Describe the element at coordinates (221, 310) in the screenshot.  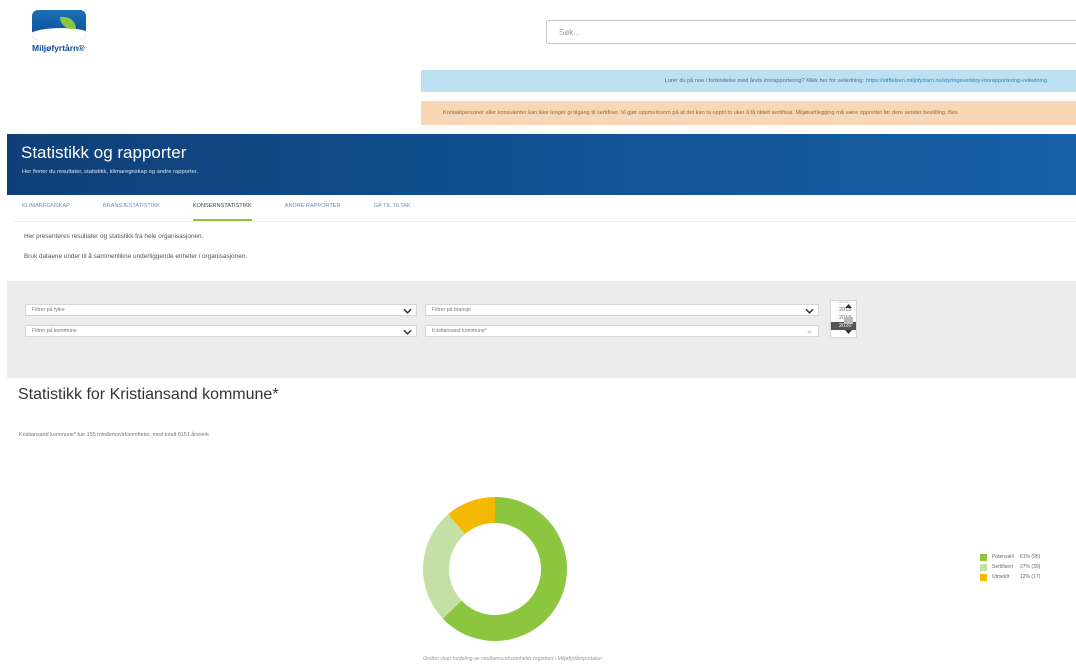
I see `fylke-select: Filtrer på fylke` at that location.